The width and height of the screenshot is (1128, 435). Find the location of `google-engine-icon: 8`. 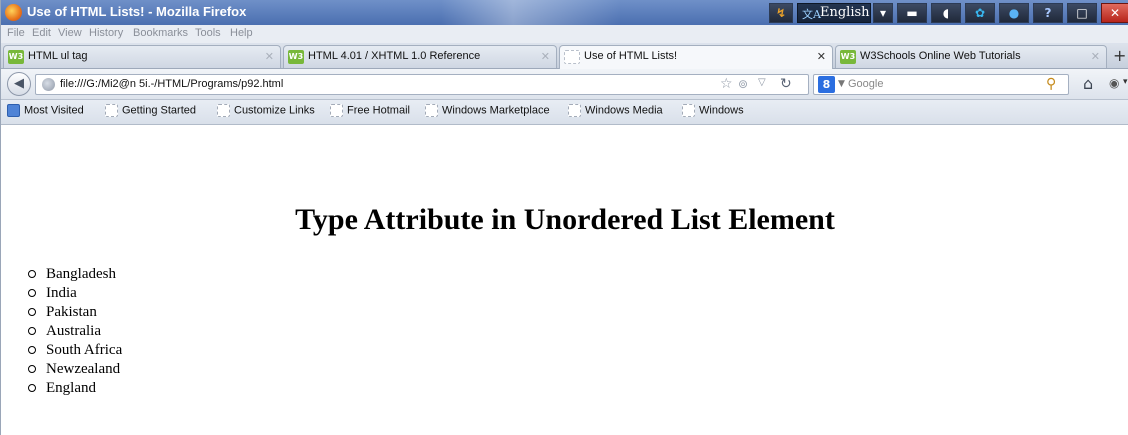

google-engine-icon: 8 is located at coordinates (826, 84).